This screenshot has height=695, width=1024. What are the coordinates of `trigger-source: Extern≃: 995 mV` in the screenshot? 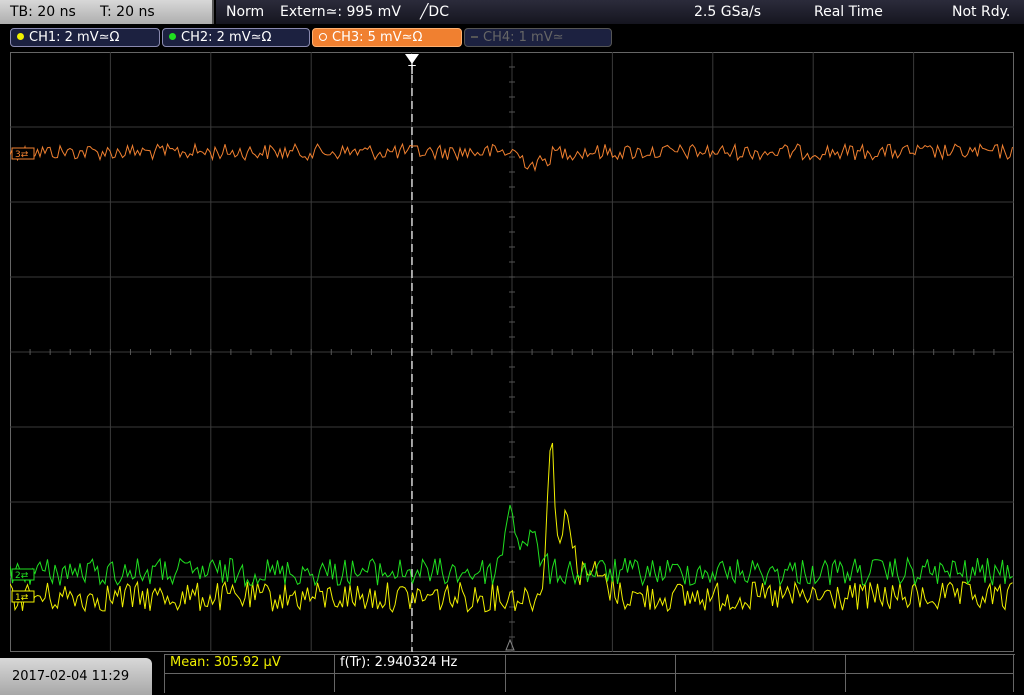 It's located at (340, 12).